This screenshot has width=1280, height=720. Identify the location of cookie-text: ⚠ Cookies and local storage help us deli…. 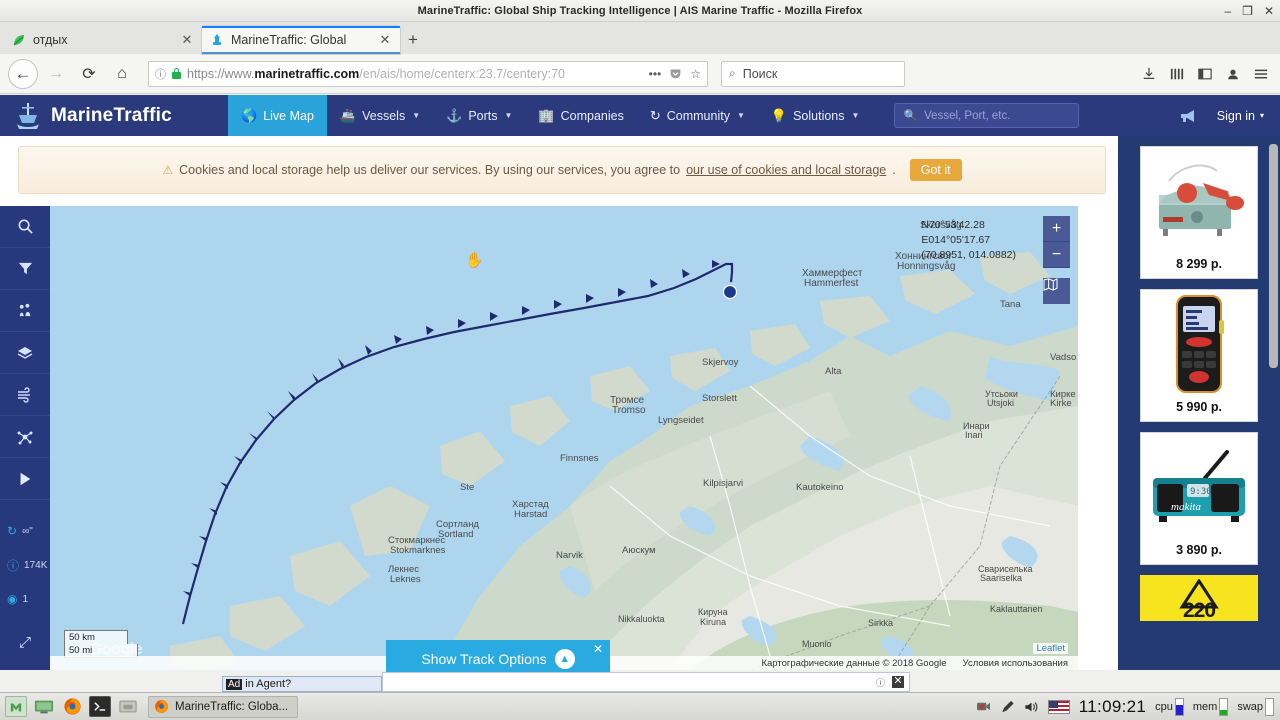
(528, 170).